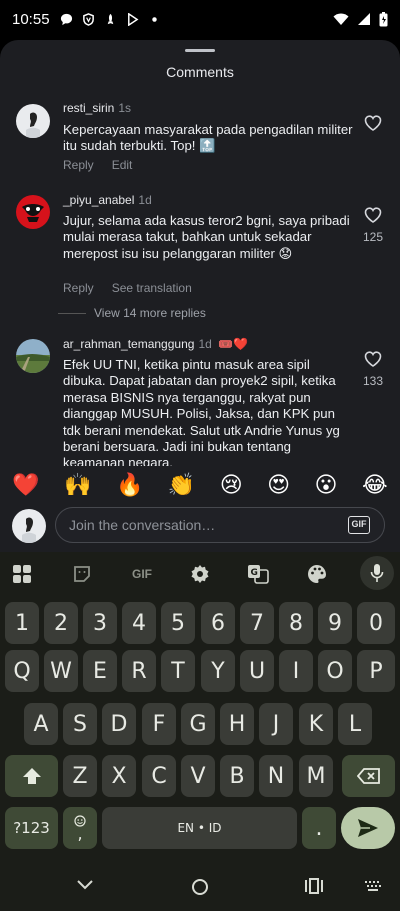  What do you see at coordinates (31, 828) in the screenshot?
I see `symbols-key: ?123` at bounding box center [31, 828].